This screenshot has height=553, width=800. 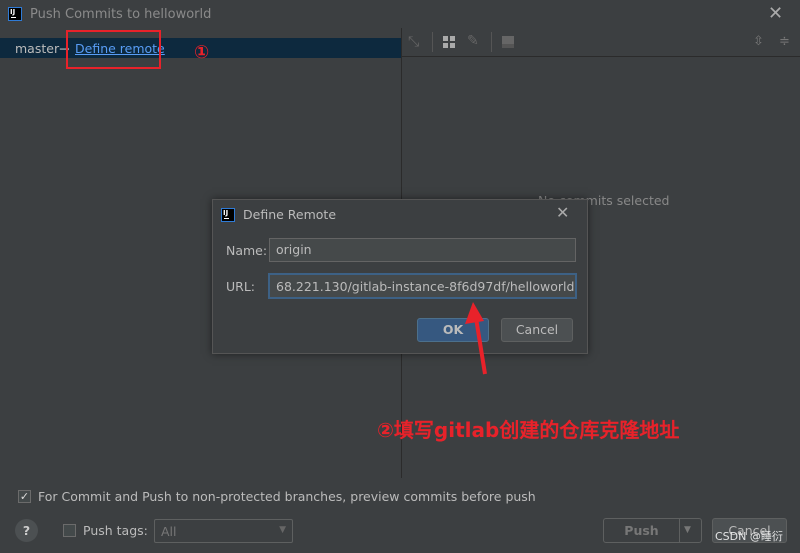 What do you see at coordinates (113, 49) in the screenshot?
I see `highlight-box` at bounding box center [113, 49].